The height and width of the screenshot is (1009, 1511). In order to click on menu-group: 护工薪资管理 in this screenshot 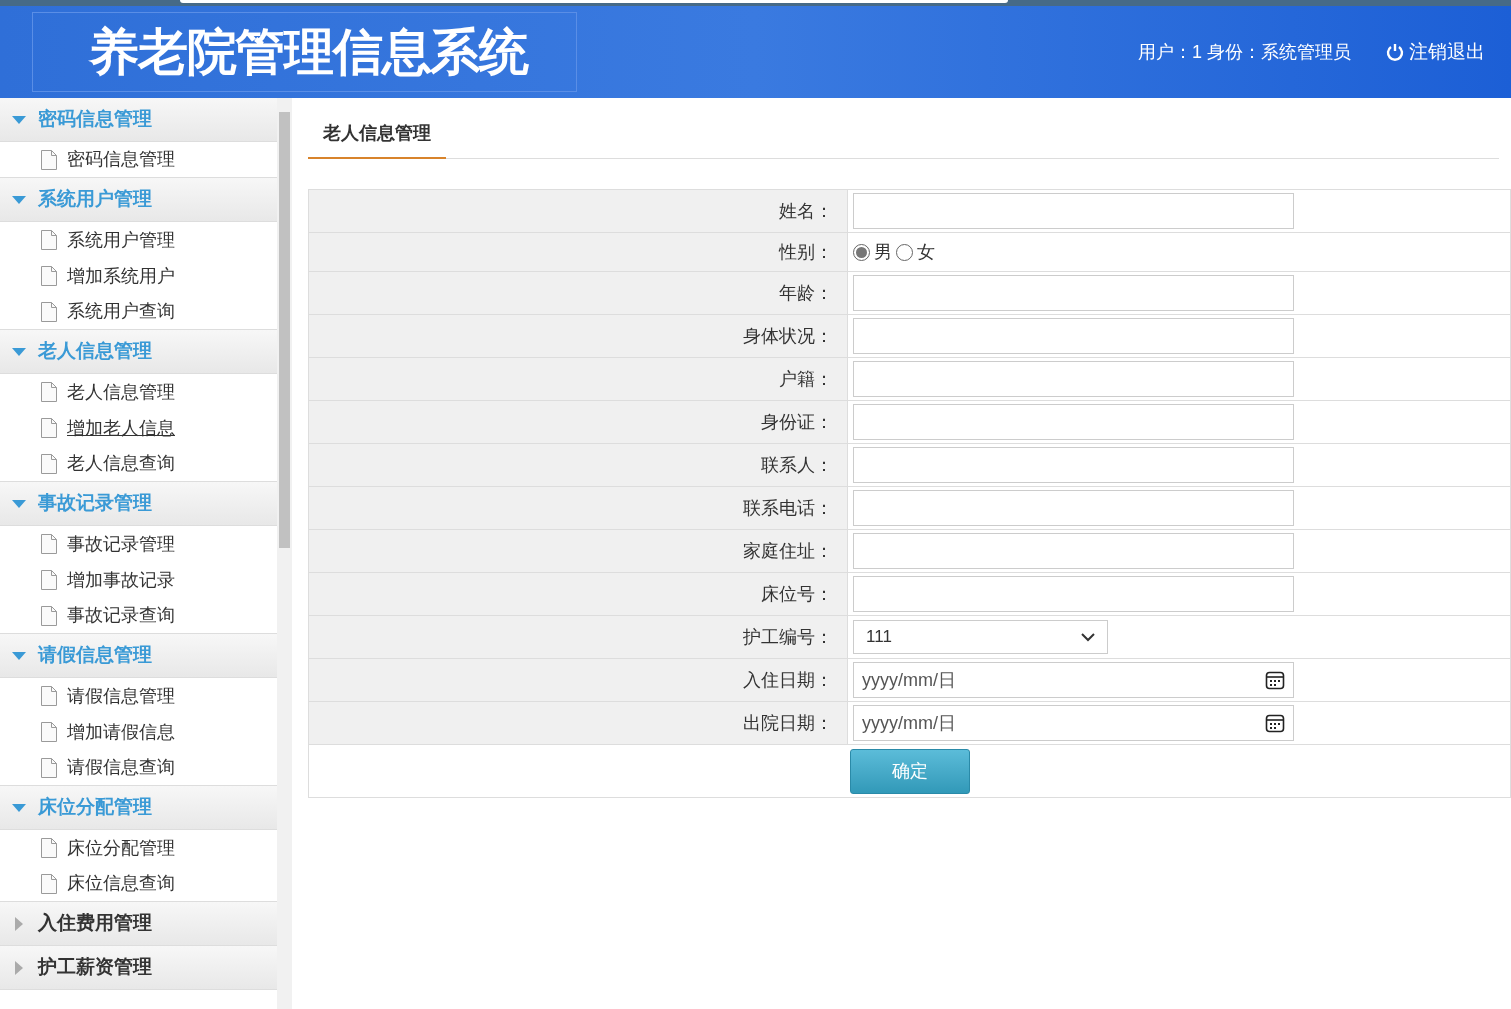, I will do `click(138, 968)`.